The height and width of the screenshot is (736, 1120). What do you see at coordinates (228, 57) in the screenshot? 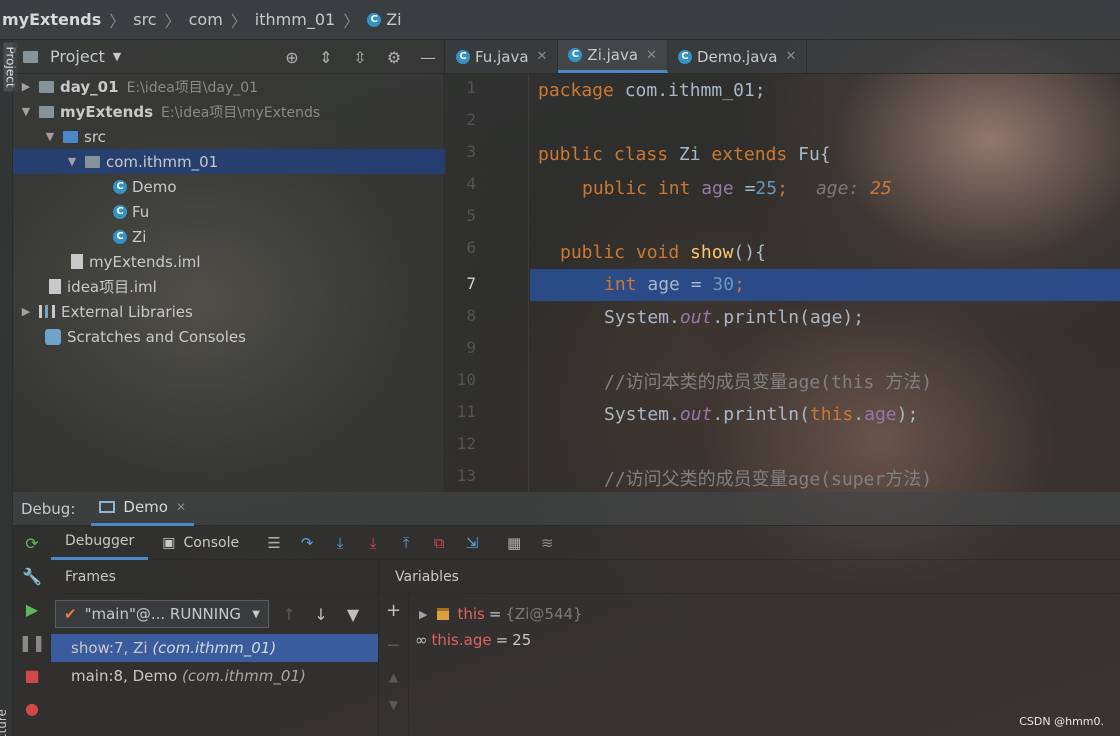
I see `project-panel-header: Project ▼ ⊕ ⇕ ⇳ ⚙ —` at bounding box center [228, 57].